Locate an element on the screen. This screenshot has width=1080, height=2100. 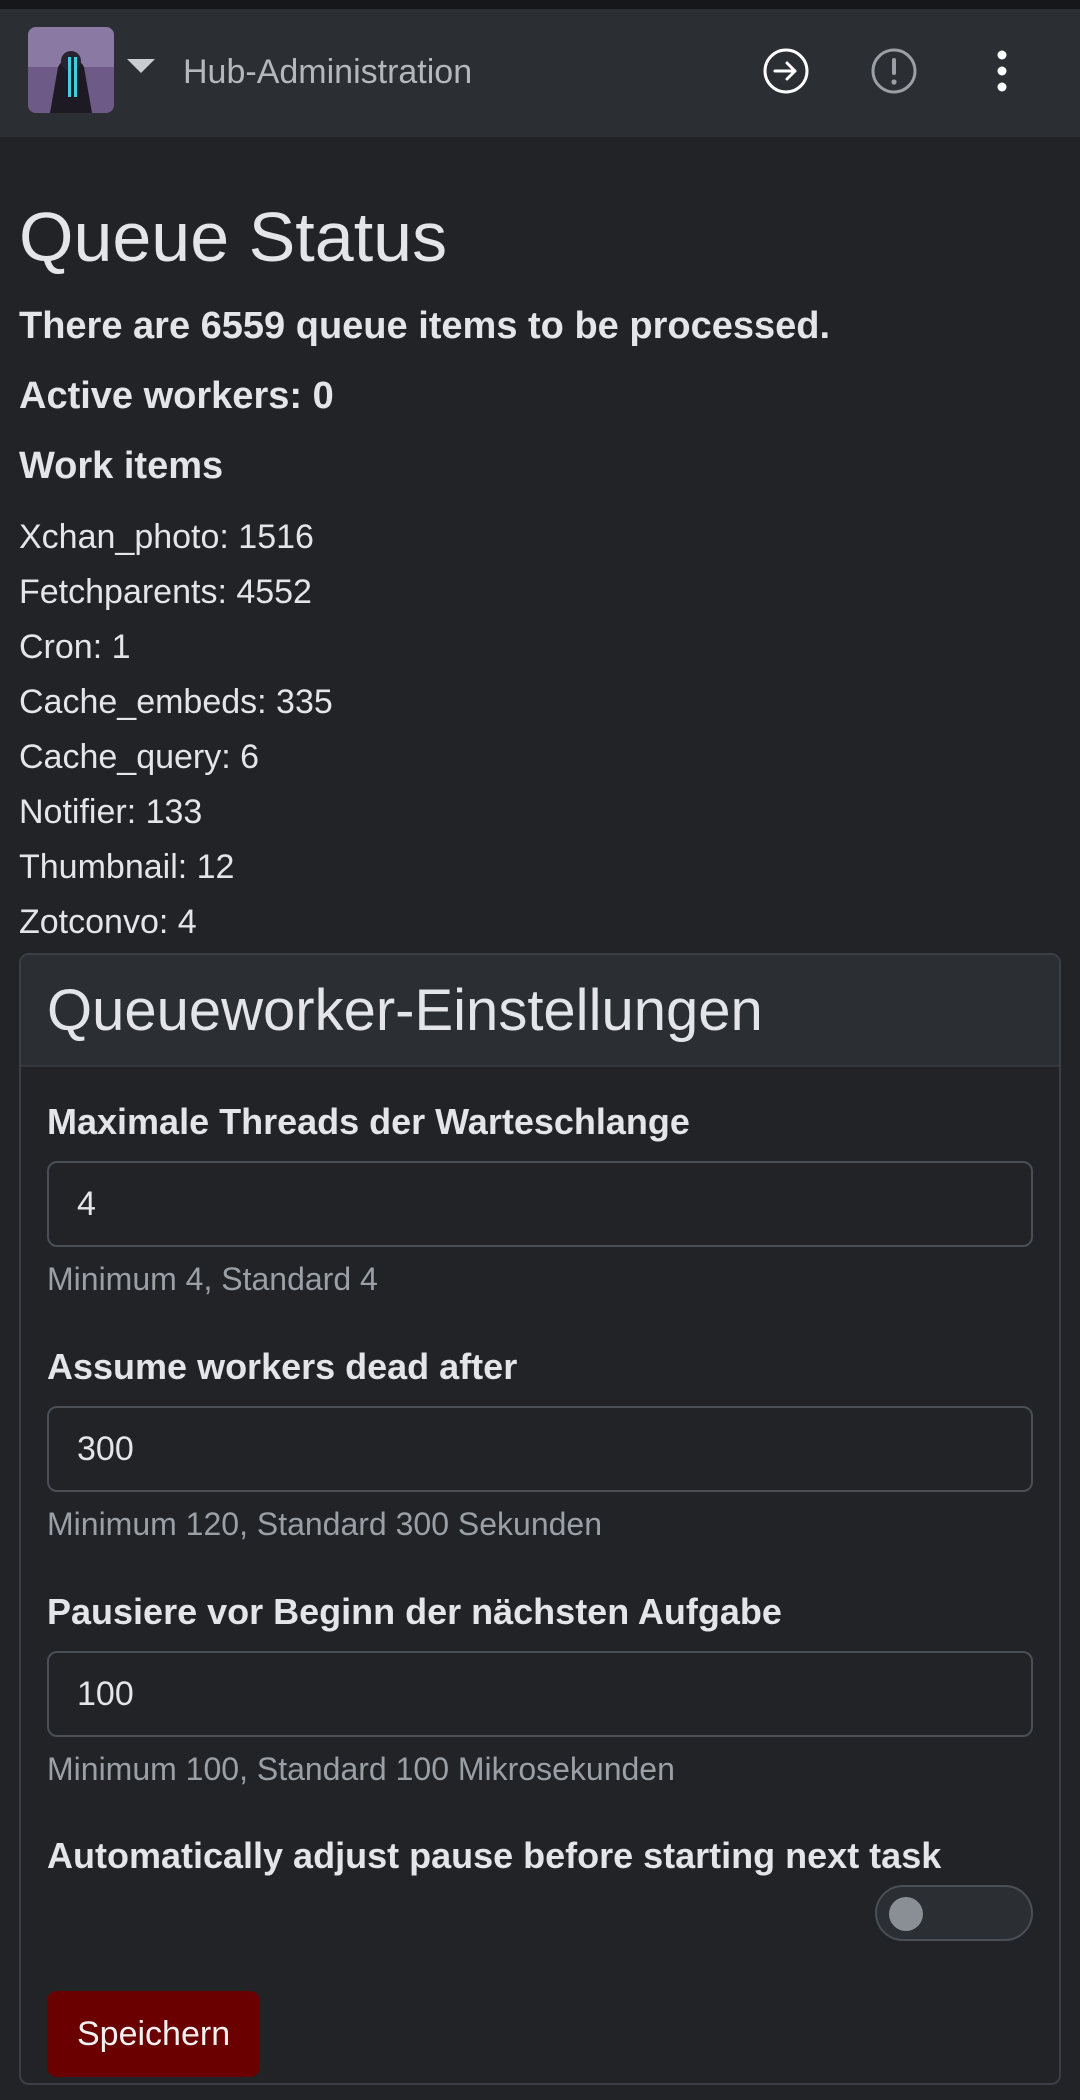
active-workers: Active workers: 0 is located at coordinates (176, 396).